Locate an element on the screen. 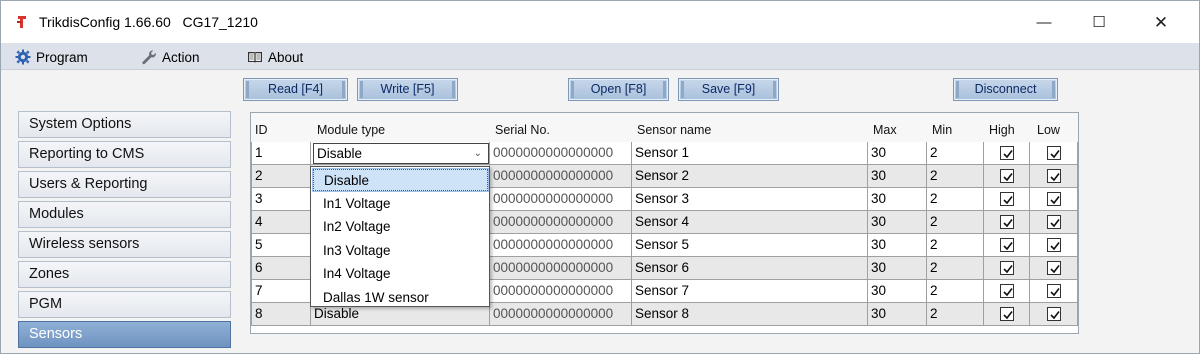  close-button: ✕ is located at coordinates (1161, 23).